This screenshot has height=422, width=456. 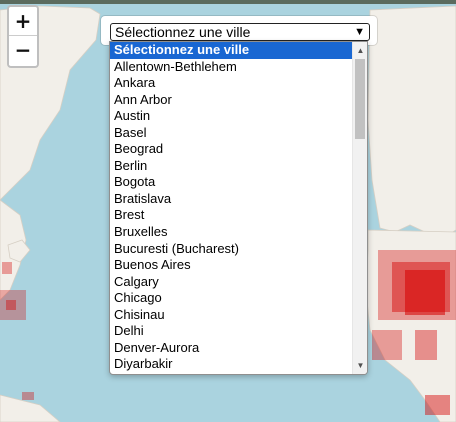 I want to click on zoom-in-button: +, so click(x=23, y=21).